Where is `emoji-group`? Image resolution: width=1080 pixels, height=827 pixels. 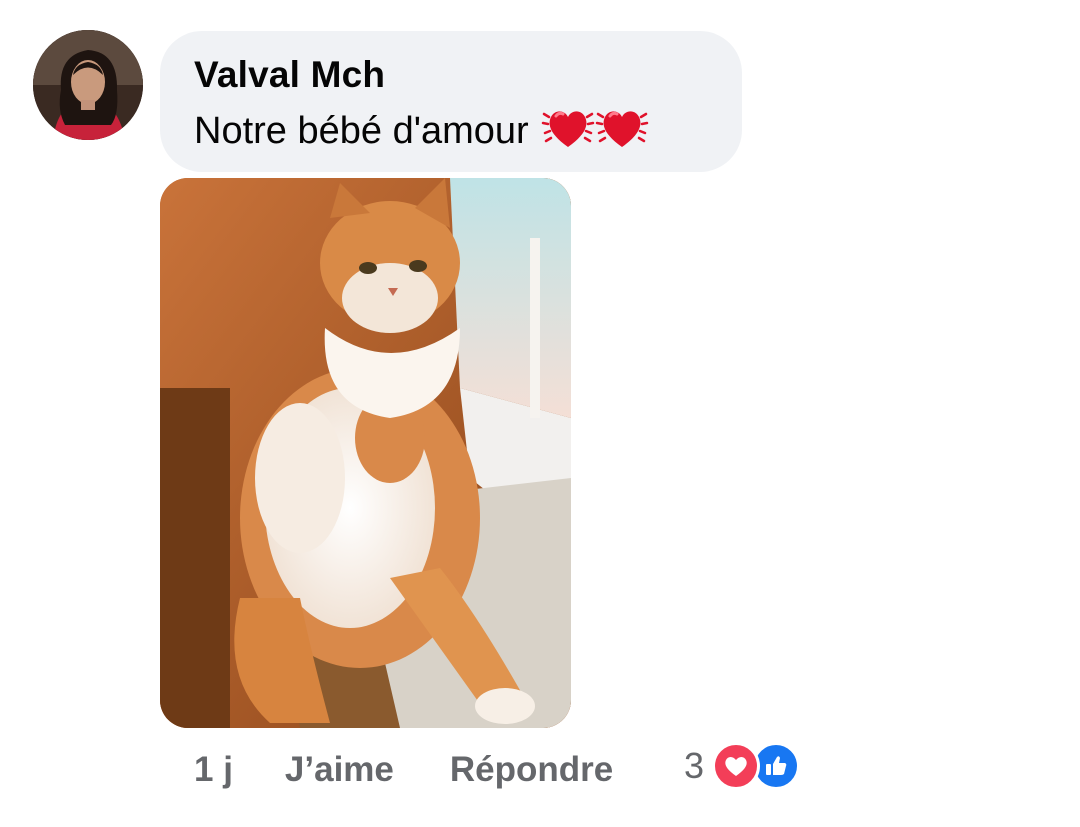
emoji-group is located at coordinates (595, 130).